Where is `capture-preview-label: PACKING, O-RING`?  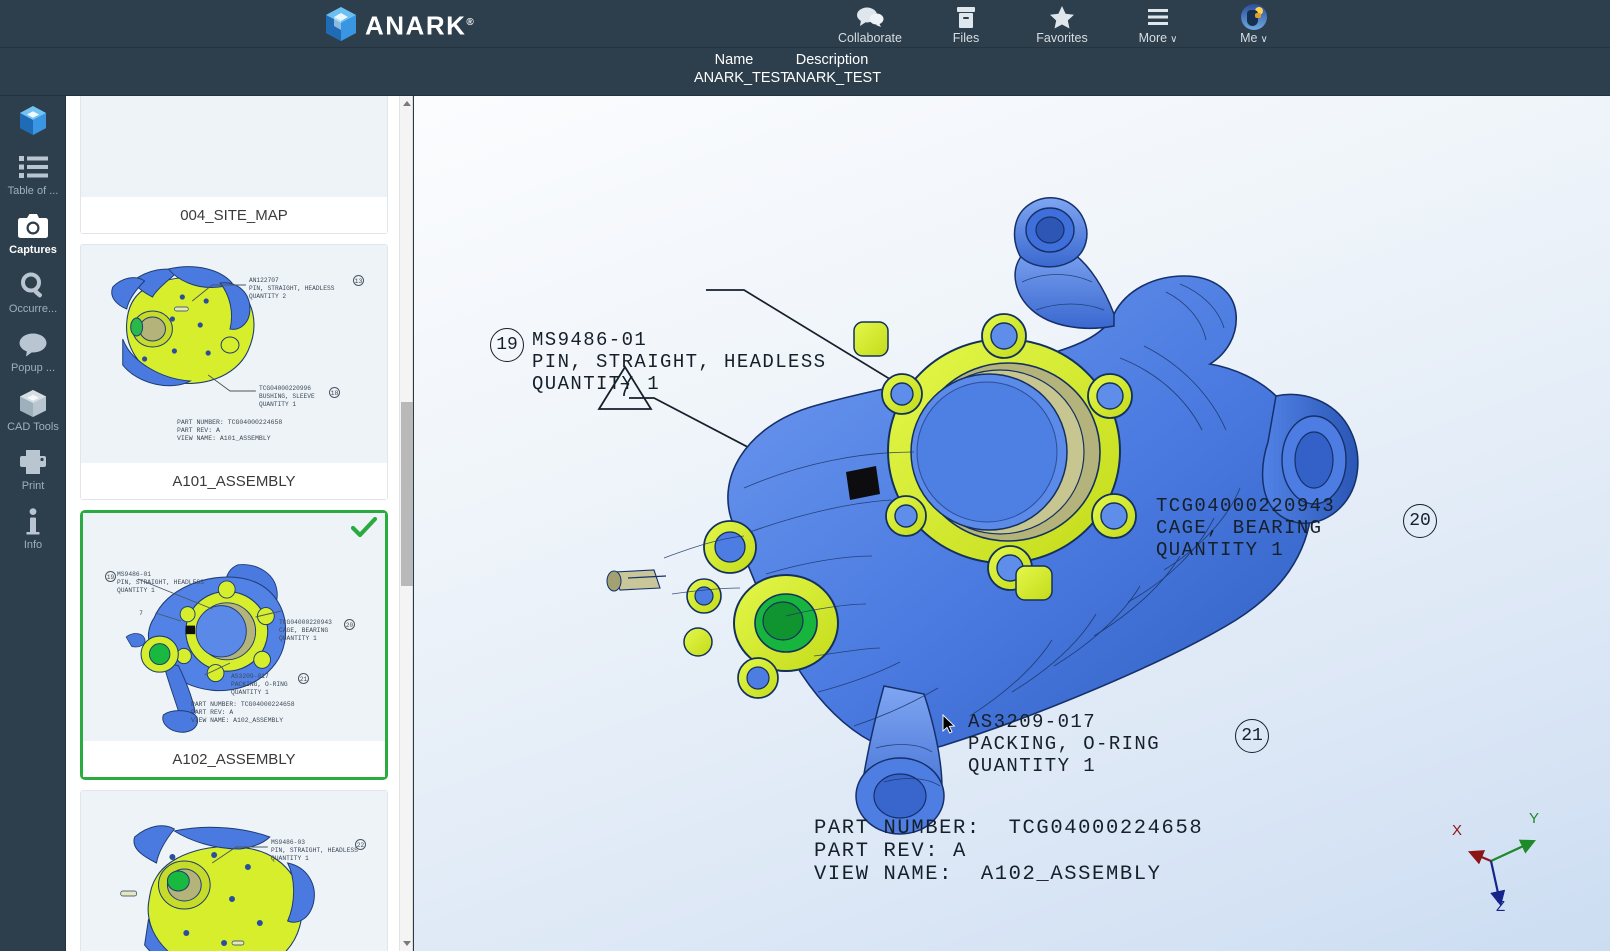 capture-preview-label: PACKING, O-RING is located at coordinates (259, 684).